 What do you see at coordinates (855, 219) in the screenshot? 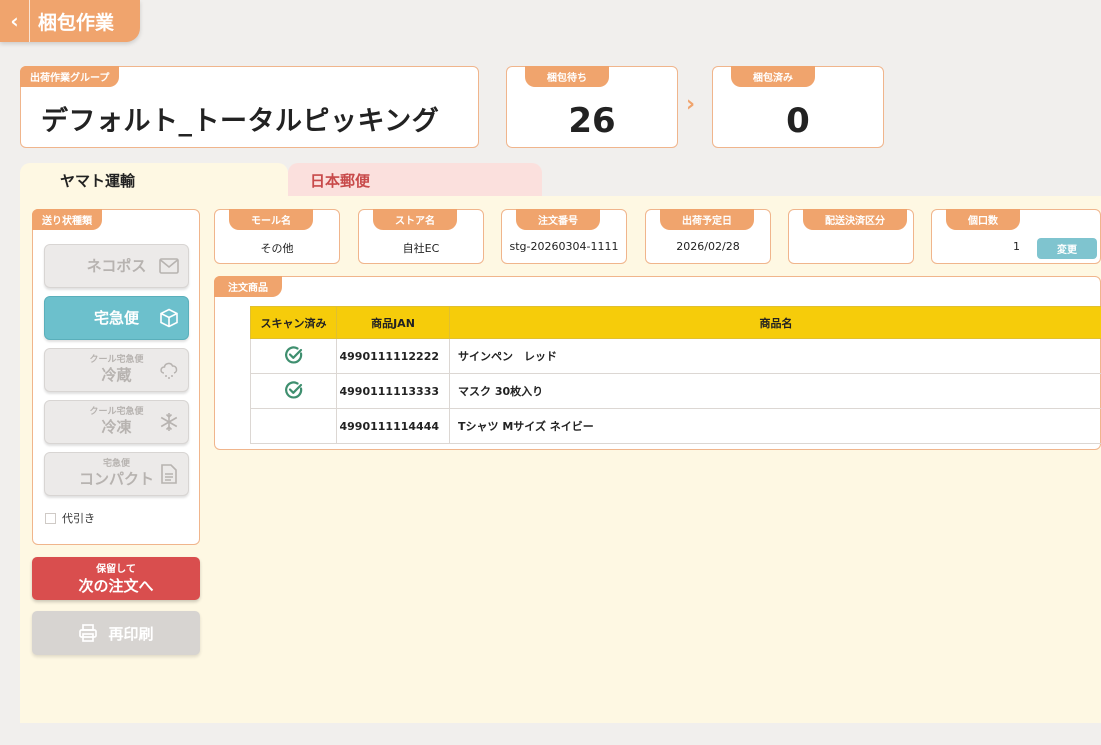
I see `payment-type-label: 配送決済区分` at bounding box center [855, 219].